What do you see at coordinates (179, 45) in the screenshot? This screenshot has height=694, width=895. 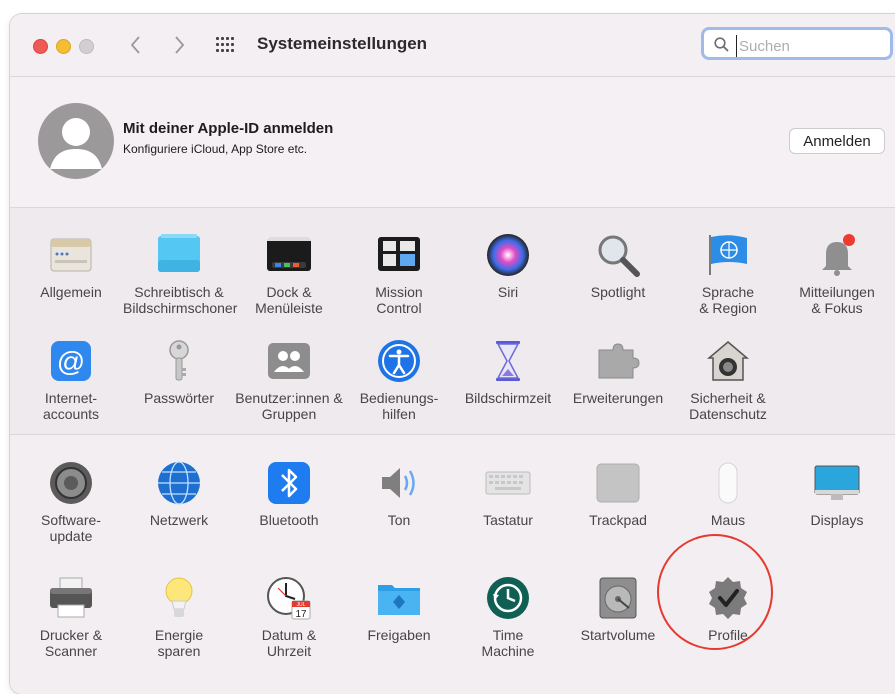 I see `forward-button` at bounding box center [179, 45].